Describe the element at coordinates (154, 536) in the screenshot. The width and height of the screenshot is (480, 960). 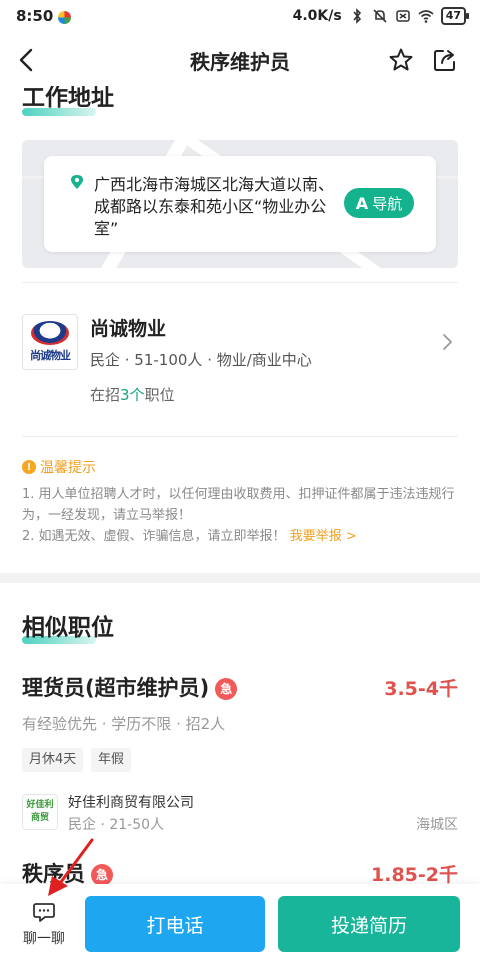
I see `tips-line-2-text: 2. 如遇无效、虚假、诈骗信息，请立即举报！` at that location.